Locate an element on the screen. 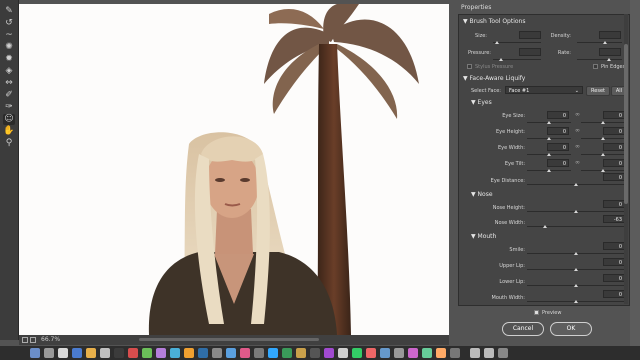  eye-tilt-right-knob is located at coordinates (603, 170).